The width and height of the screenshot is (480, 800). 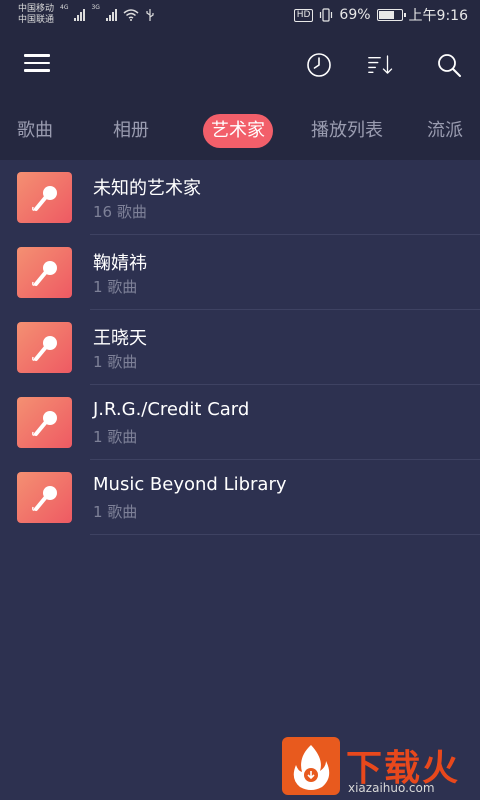 I want to click on list-item: 王晓天 1 歌曲, so click(x=240, y=347).